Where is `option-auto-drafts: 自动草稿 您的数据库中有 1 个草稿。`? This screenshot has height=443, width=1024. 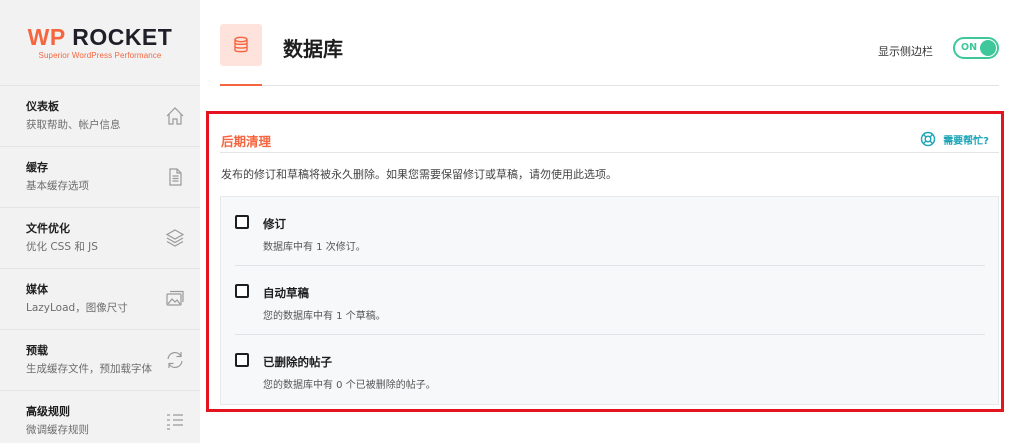
option-auto-drafts: 自动草稿 您的数据库中有 1 个草稿。 is located at coordinates (610, 300).